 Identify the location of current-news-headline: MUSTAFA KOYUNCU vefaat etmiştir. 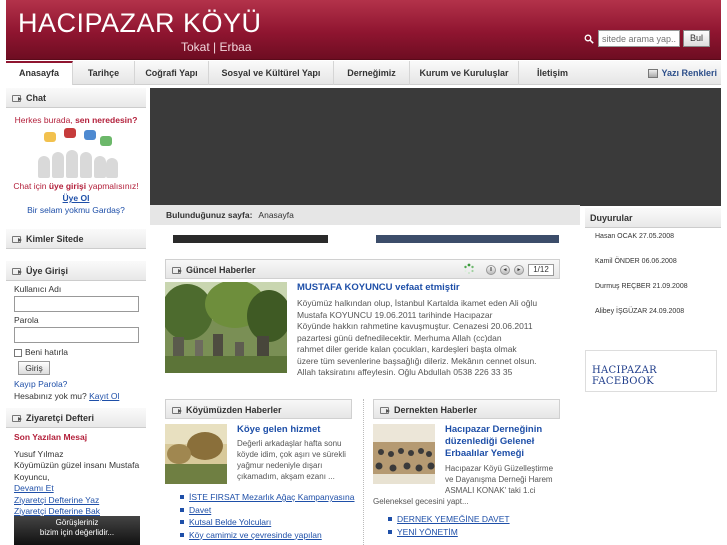
(378, 287).